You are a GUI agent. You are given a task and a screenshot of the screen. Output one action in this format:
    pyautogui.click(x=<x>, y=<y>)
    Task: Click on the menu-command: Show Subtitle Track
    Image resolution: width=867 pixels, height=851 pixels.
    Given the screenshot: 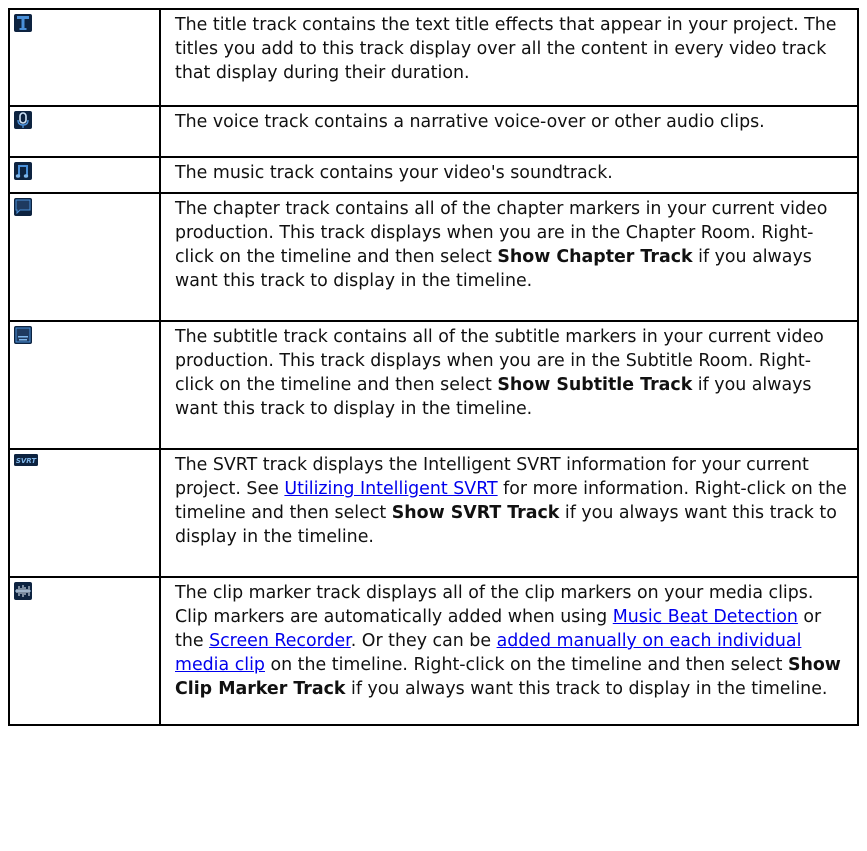 What is the action you would take?
    pyautogui.click(x=595, y=385)
    